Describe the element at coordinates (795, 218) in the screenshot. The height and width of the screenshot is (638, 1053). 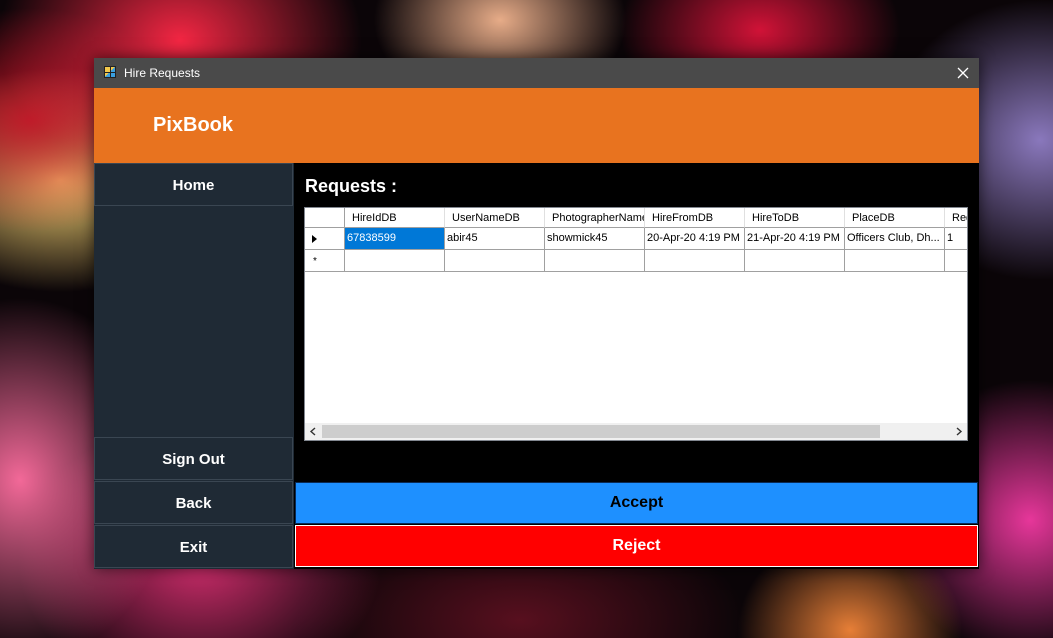
I see `column-header-hireto: HireToDB` at that location.